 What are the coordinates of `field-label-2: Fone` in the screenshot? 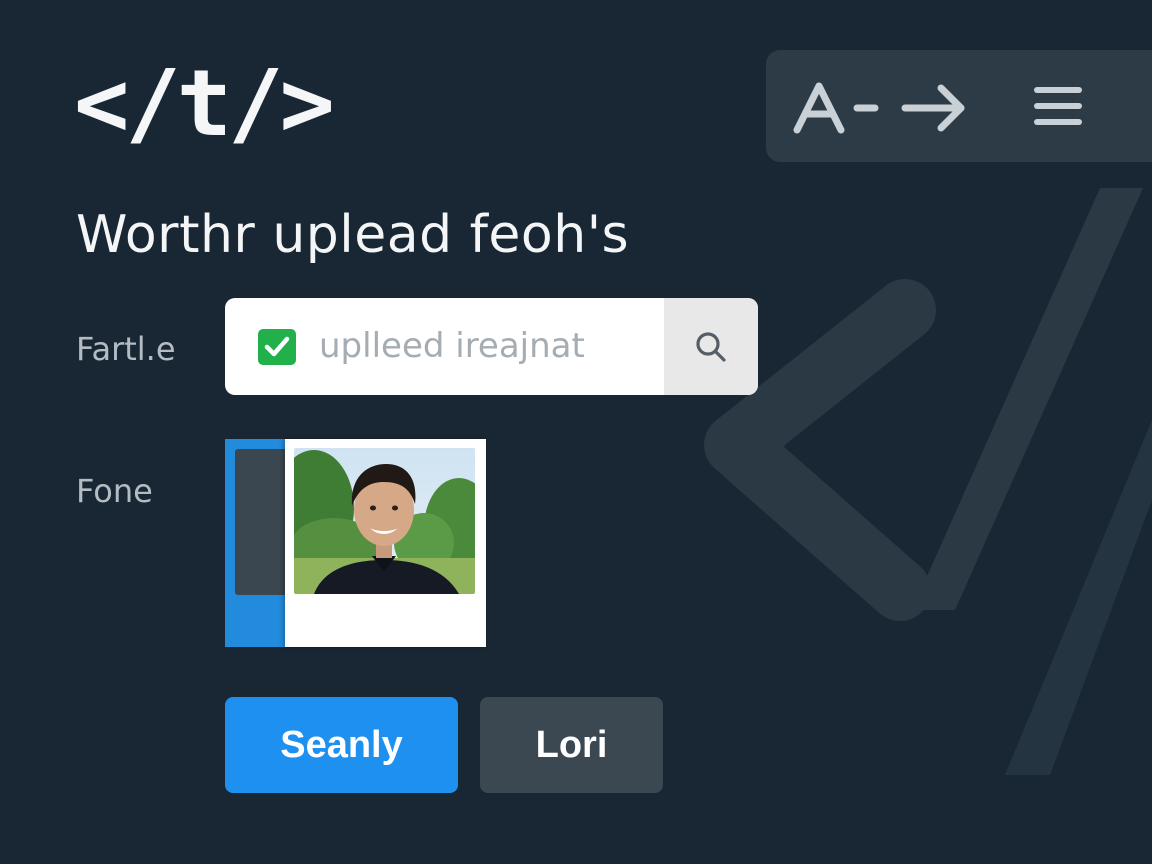 It's located at (114, 491).